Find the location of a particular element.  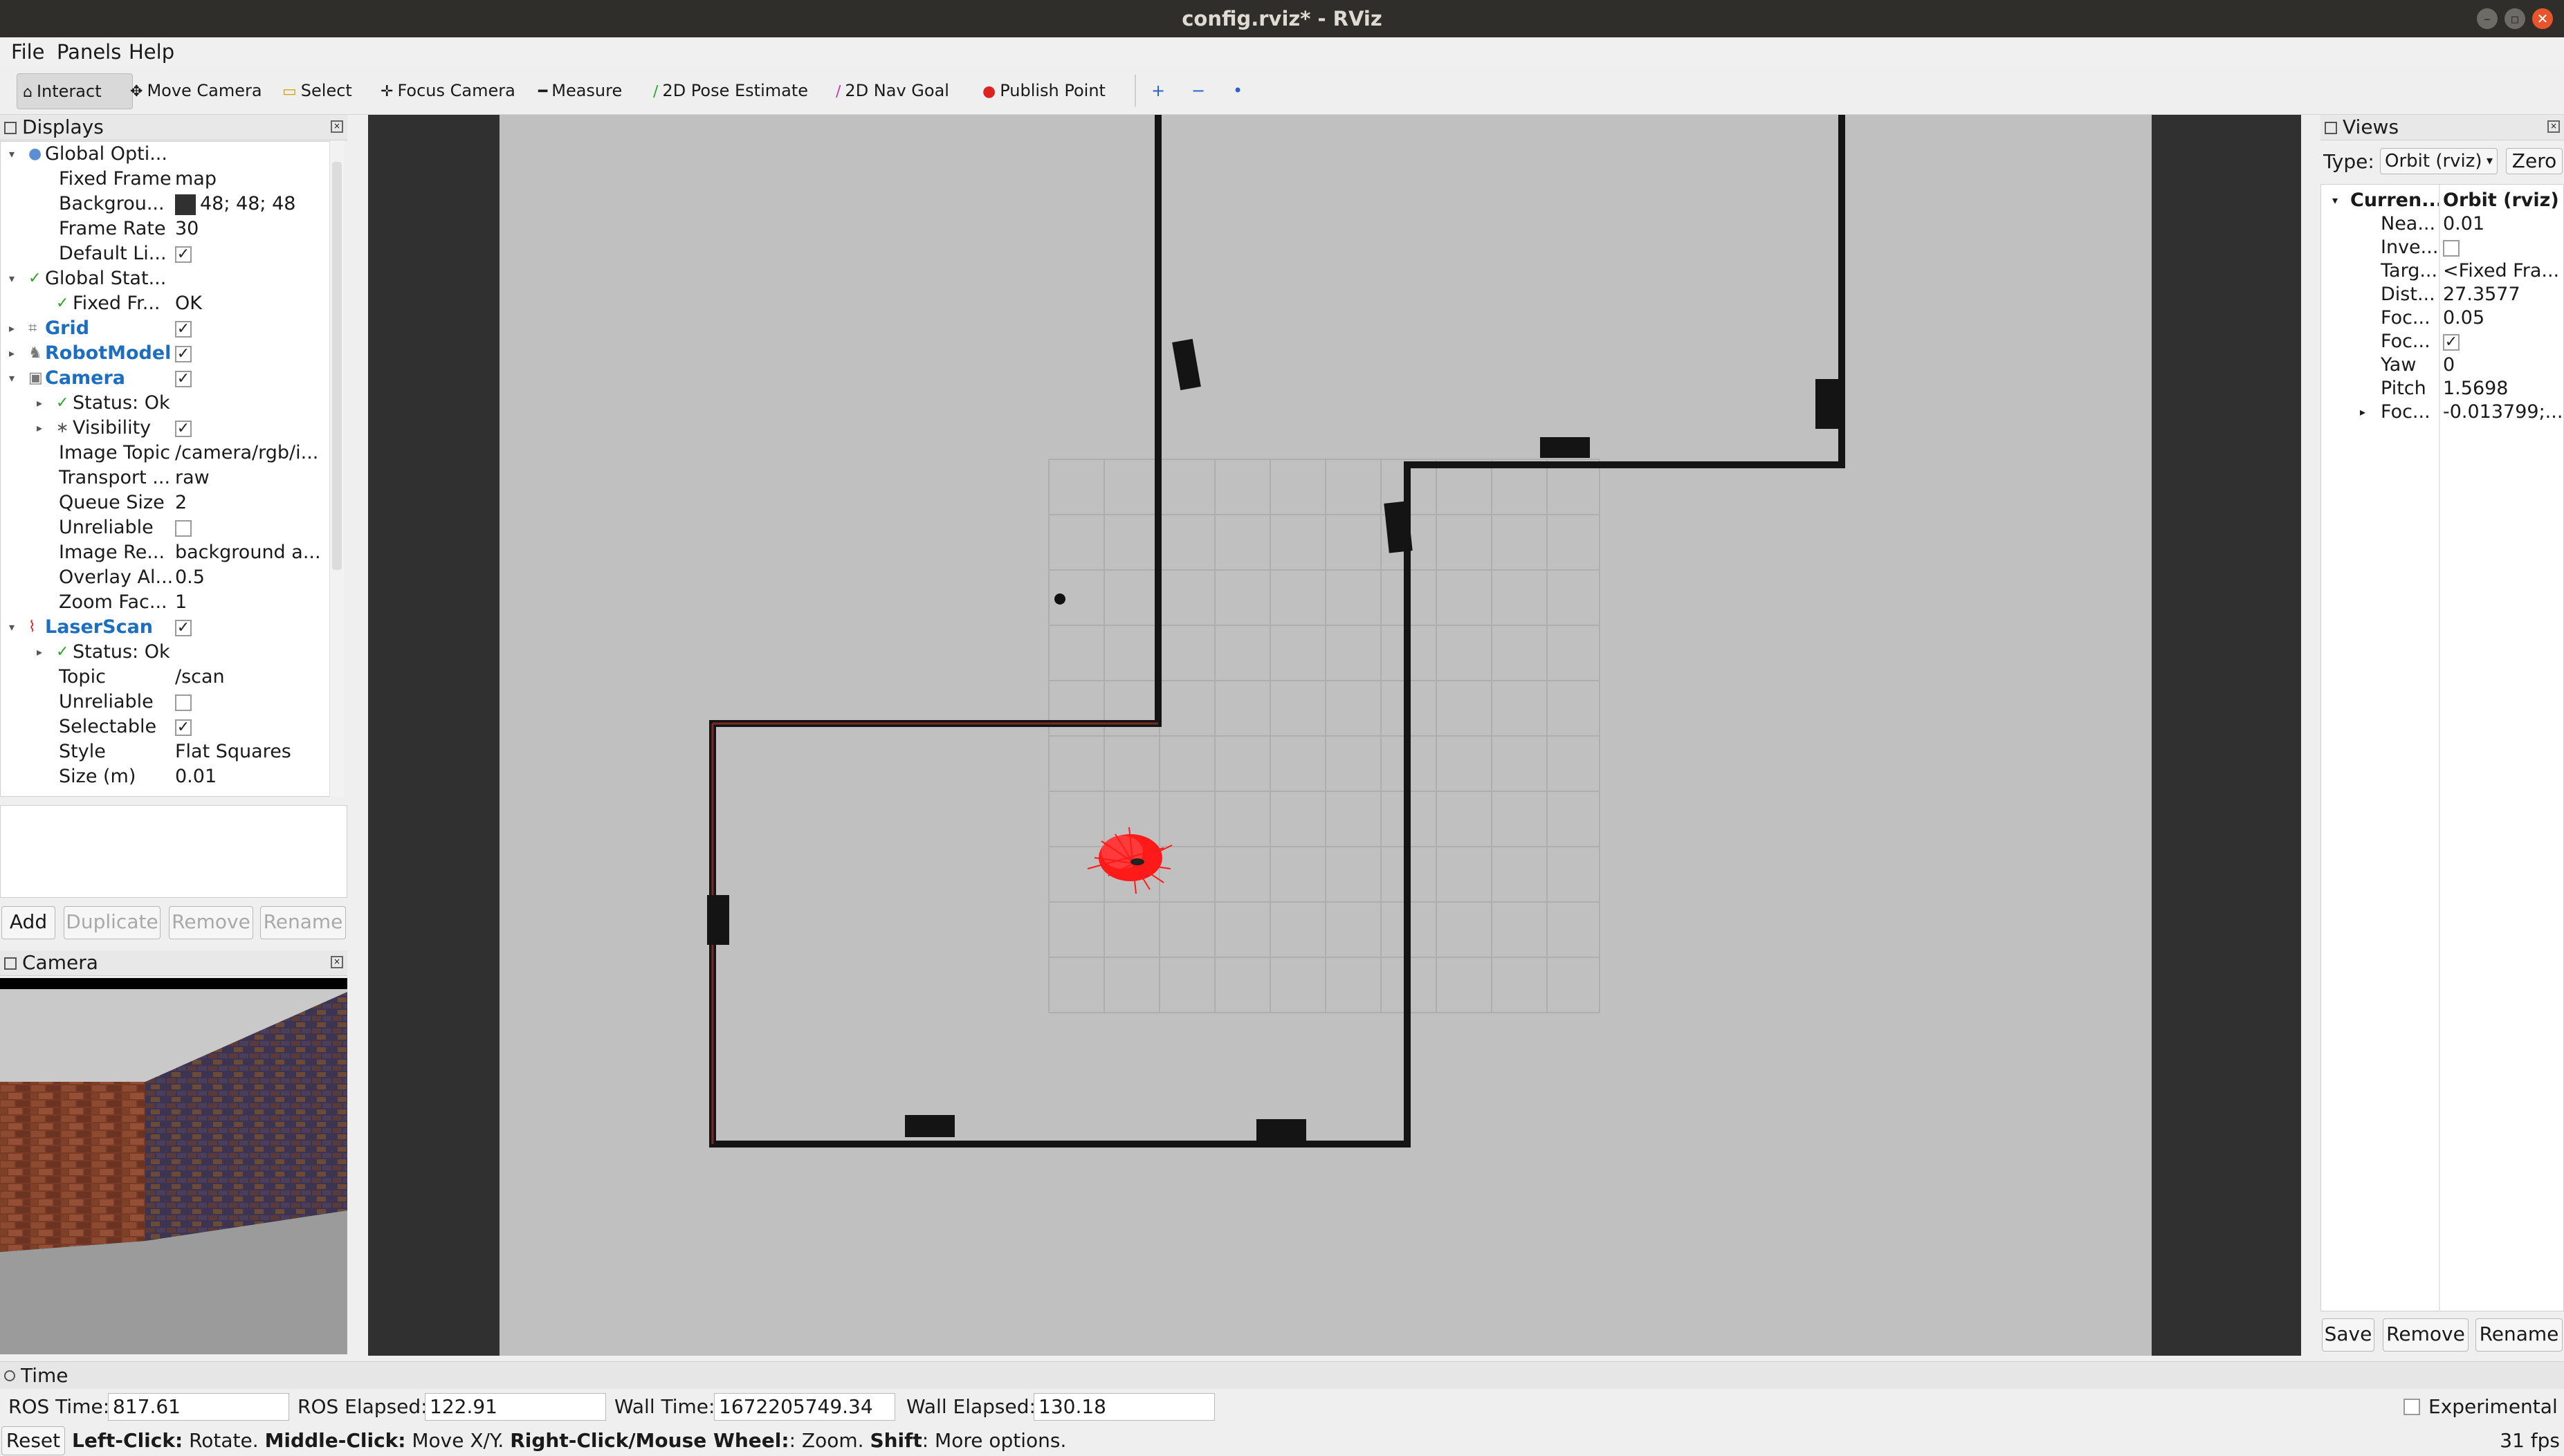

overlay-alpha-value: 0.5 is located at coordinates (251, 577).